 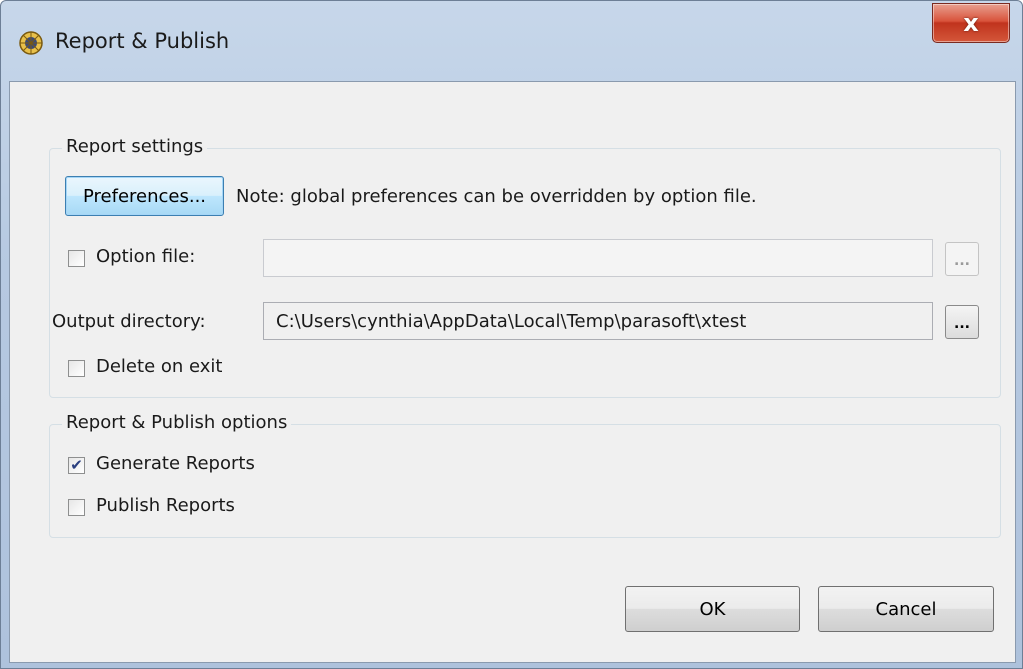 I want to click on option-file-checkbox, so click(x=76, y=258).